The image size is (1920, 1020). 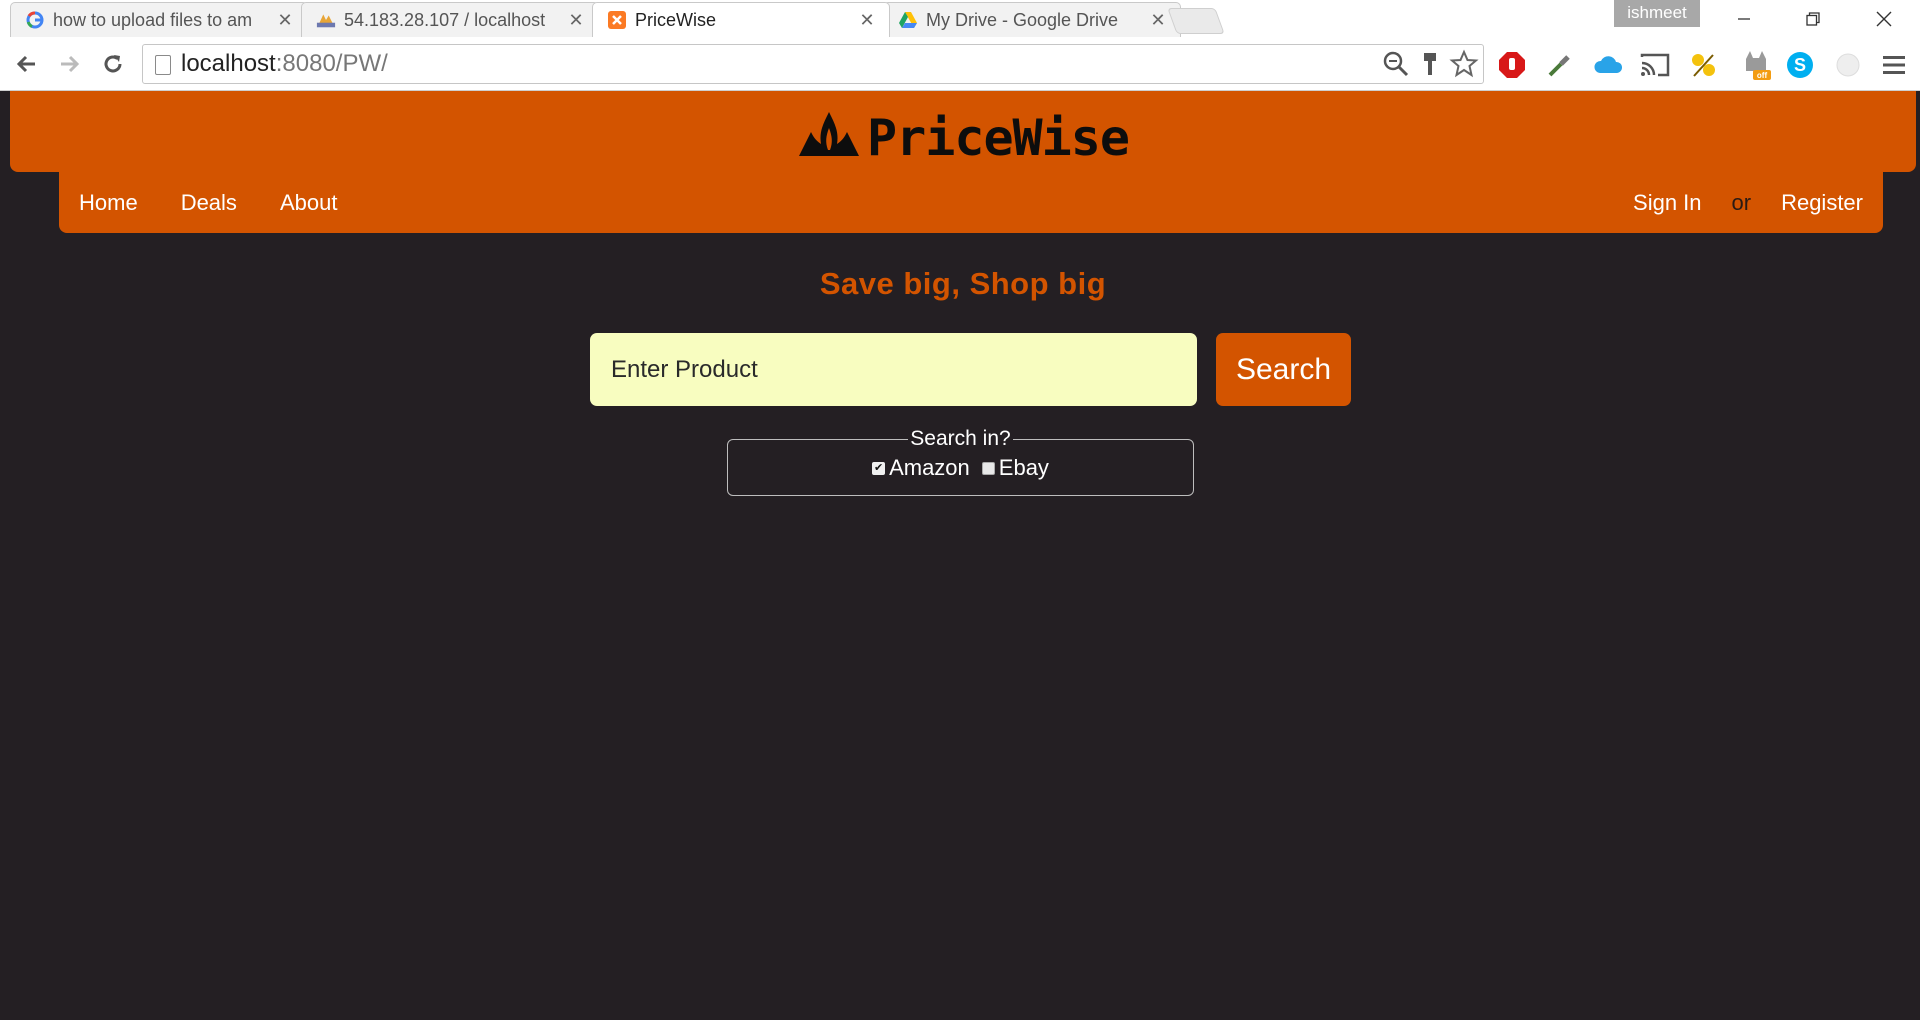 What do you see at coordinates (1022, 19) in the screenshot?
I see `tab-title: My Drive - Google Drive` at bounding box center [1022, 19].